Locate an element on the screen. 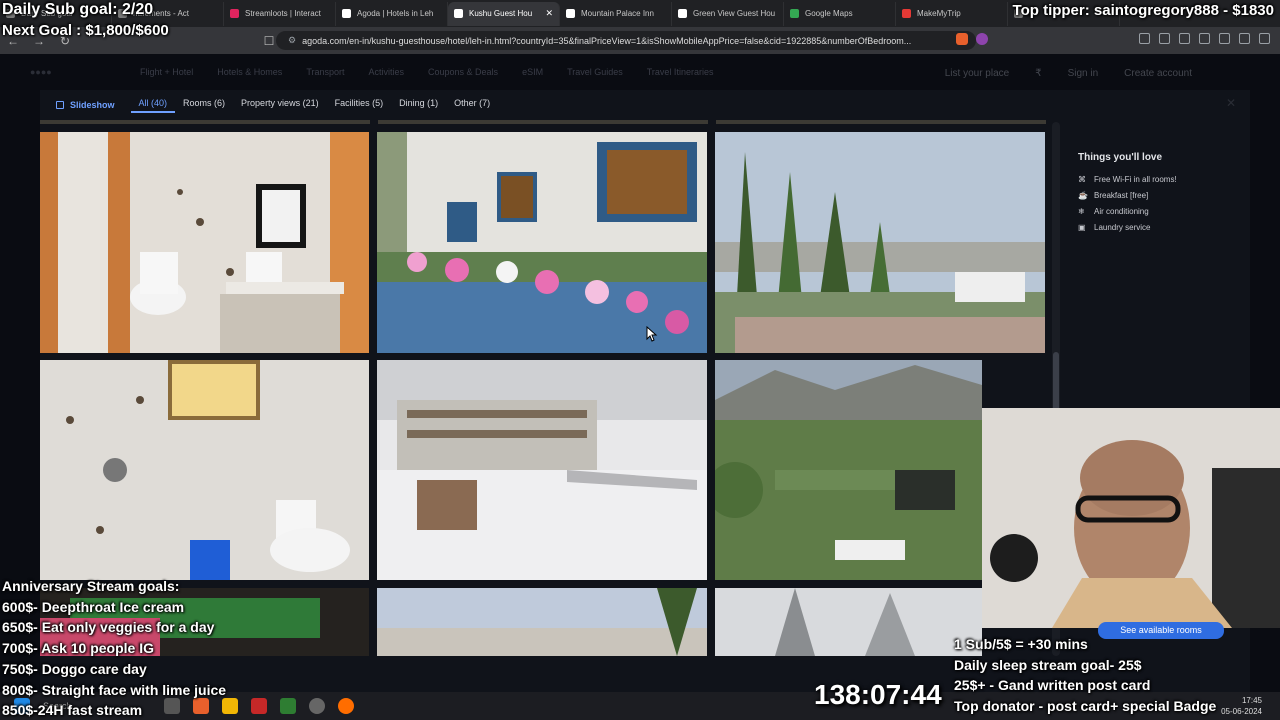 The image size is (1280, 720). extension-icon is located at coordinates (1144, 38).